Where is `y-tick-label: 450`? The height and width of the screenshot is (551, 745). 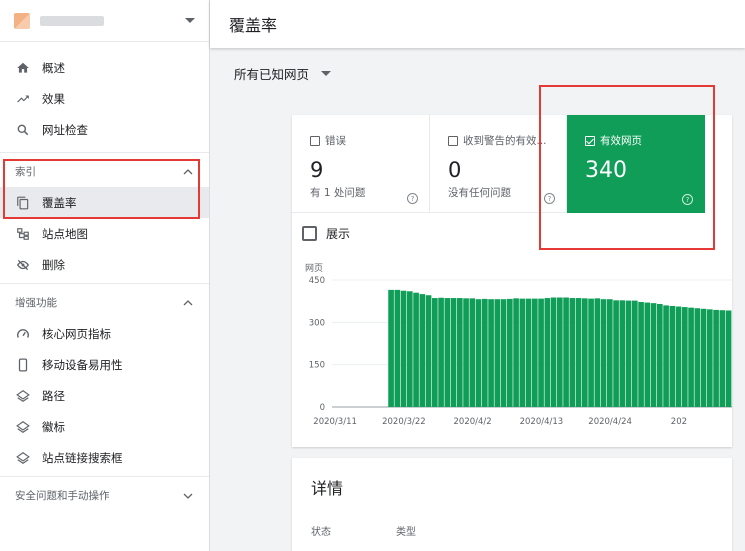
y-tick-label: 450 is located at coordinates (317, 281).